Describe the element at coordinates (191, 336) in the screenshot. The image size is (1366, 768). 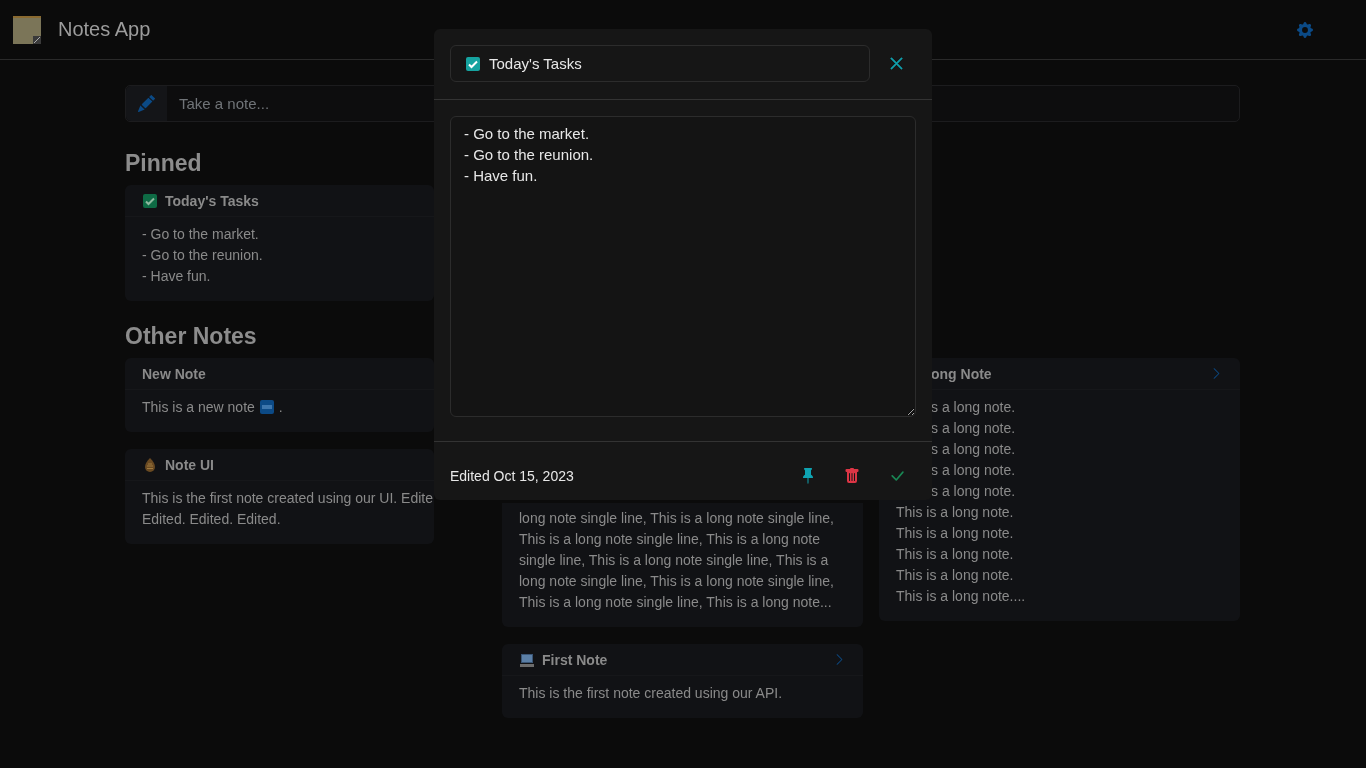
I see `section-heading: Other Notes` at that location.